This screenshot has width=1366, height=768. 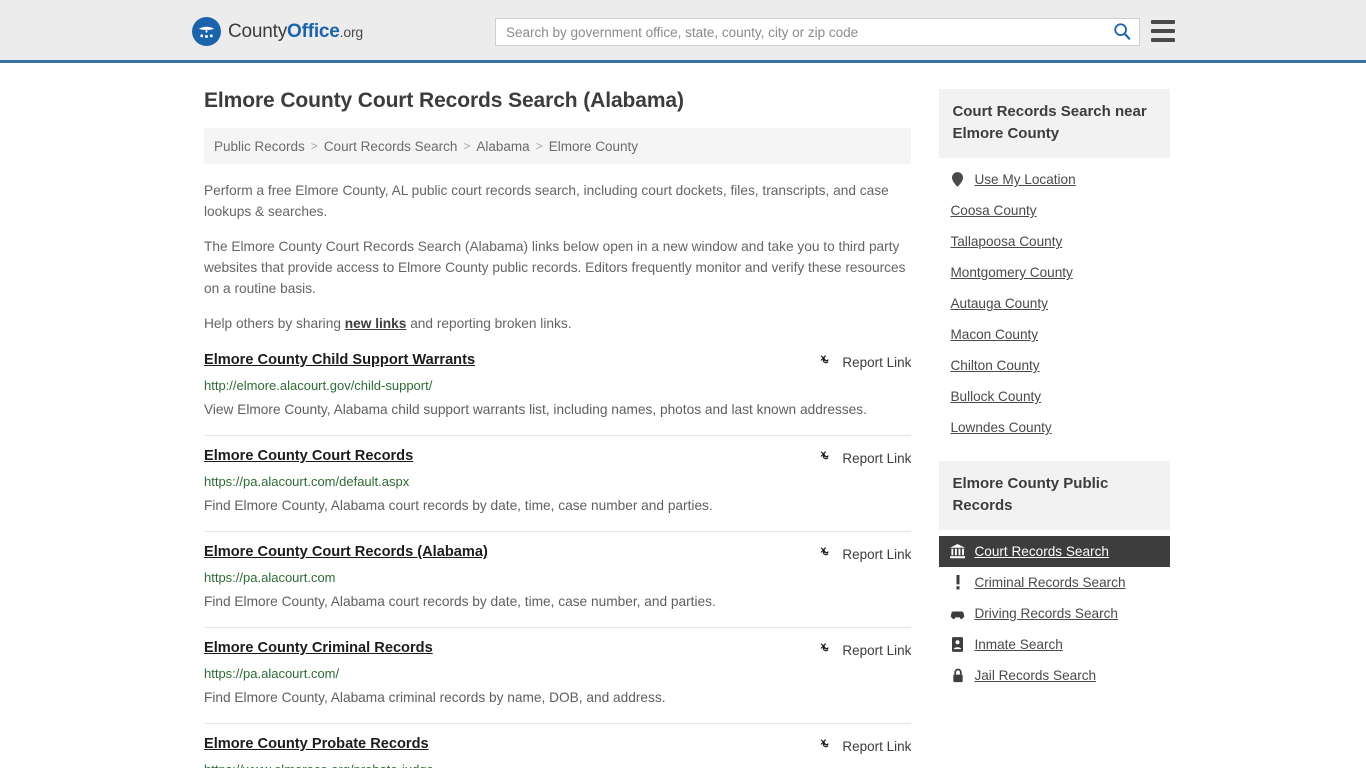 What do you see at coordinates (346, 552) in the screenshot?
I see `result-title-link: Elmore County Court Records (Alabama)` at bounding box center [346, 552].